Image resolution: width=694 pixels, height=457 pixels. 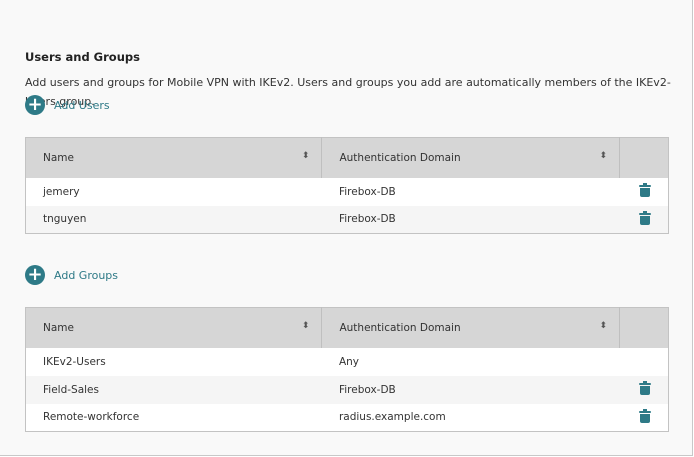 What do you see at coordinates (173, 191) in the screenshot?
I see `user-name: jemery` at bounding box center [173, 191].